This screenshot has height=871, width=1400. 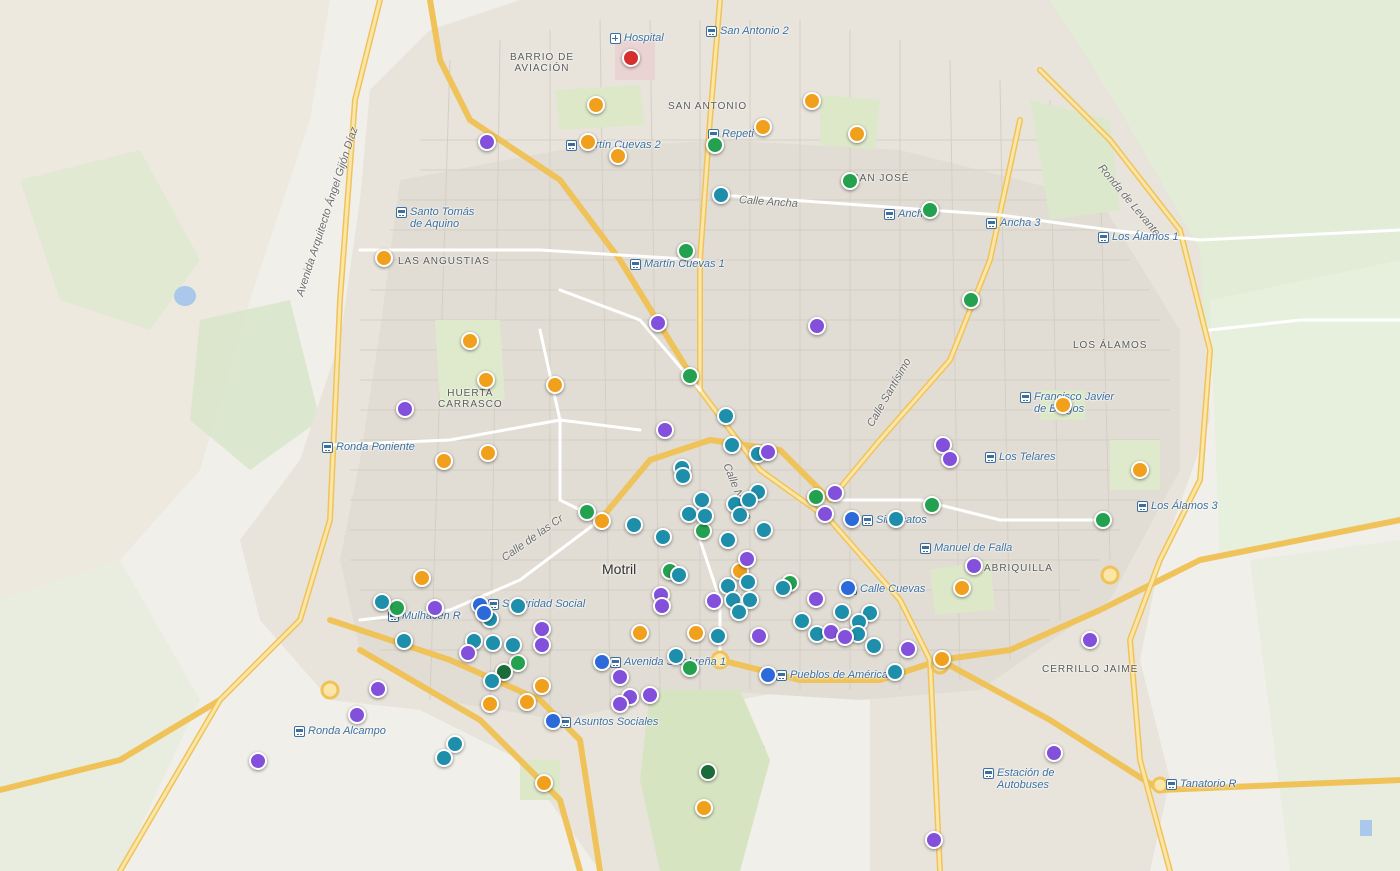 I want to click on stop-ronda-poniente: Ronda Poniente, so click(x=368, y=447).